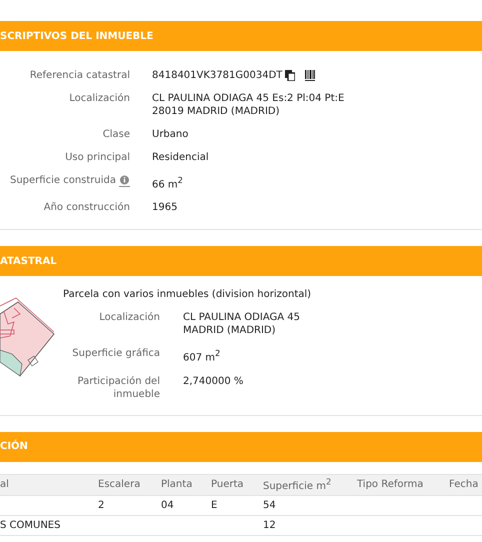 The height and width of the screenshot is (542, 482). What do you see at coordinates (101, 505) in the screenshot?
I see `table-cell: 2` at bounding box center [101, 505].